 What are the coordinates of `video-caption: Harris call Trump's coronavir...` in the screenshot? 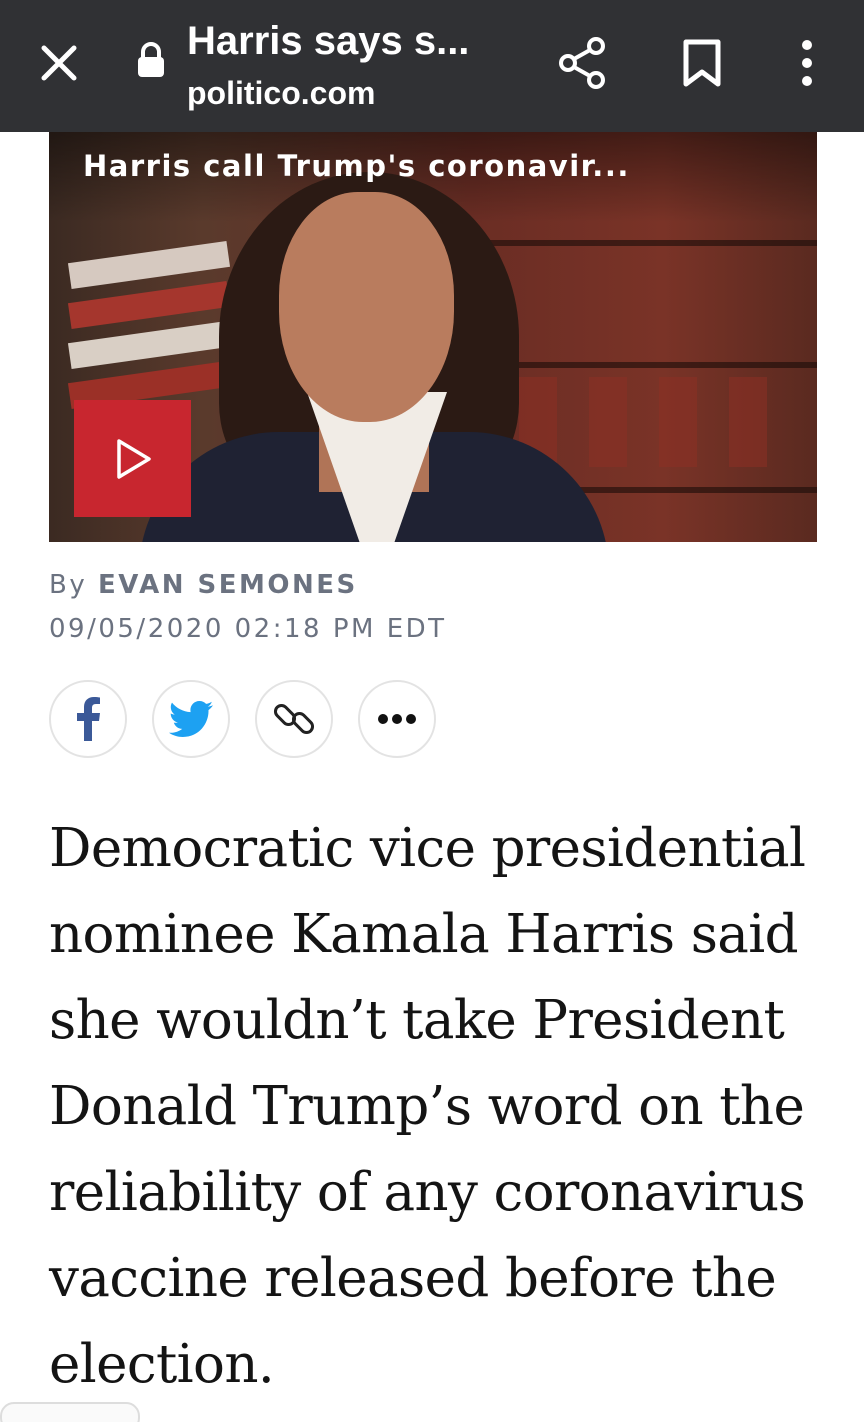 It's located at (356, 166).